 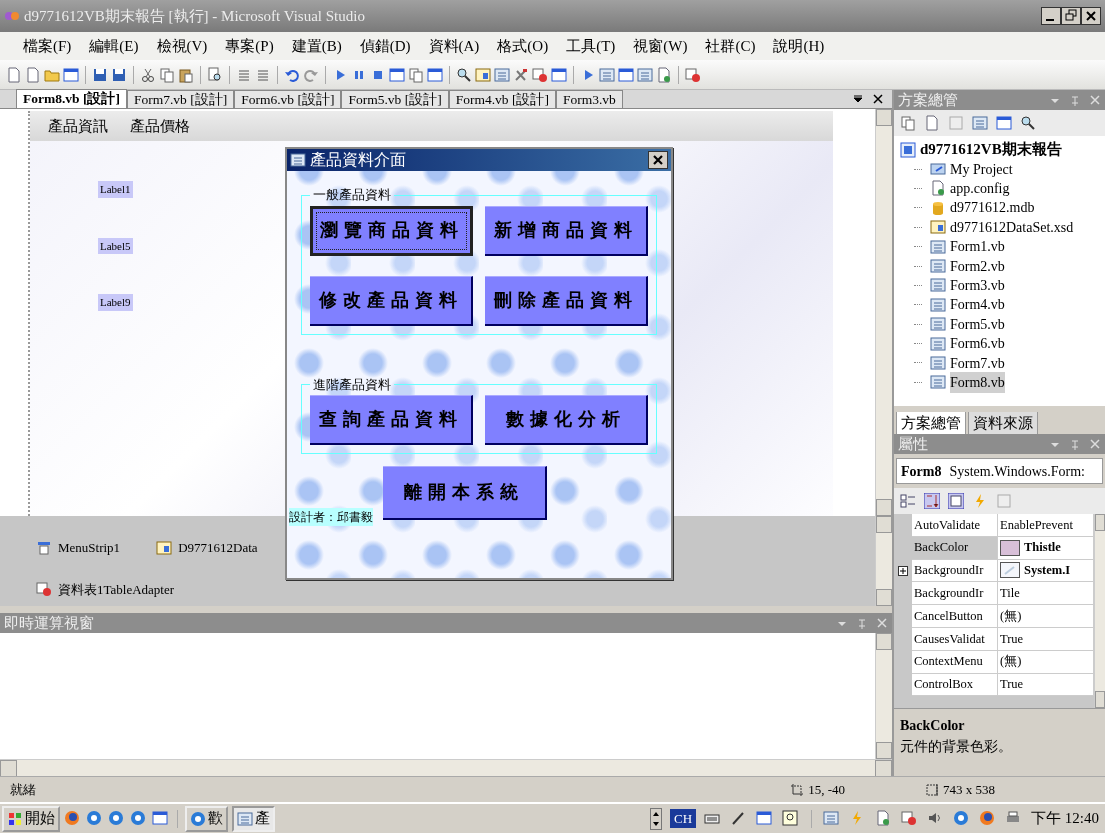 I want to click on document-tab: Form8.vb [設計], so click(x=71, y=98).